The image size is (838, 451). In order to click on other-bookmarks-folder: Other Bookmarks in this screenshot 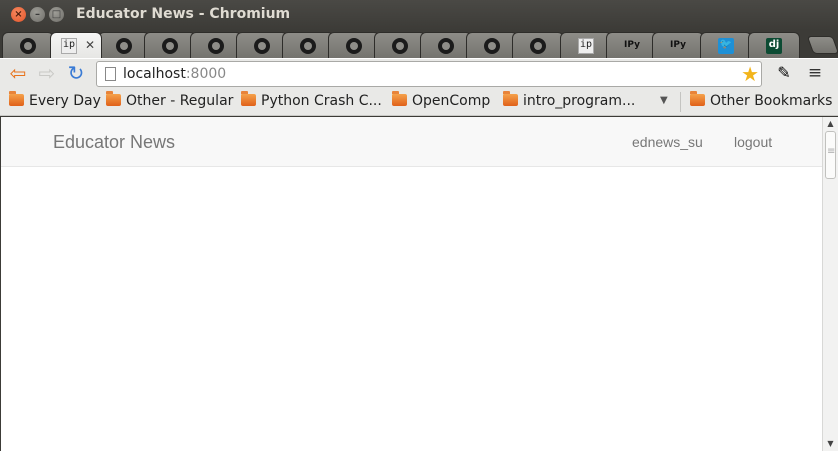, I will do `click(761, 101)`.